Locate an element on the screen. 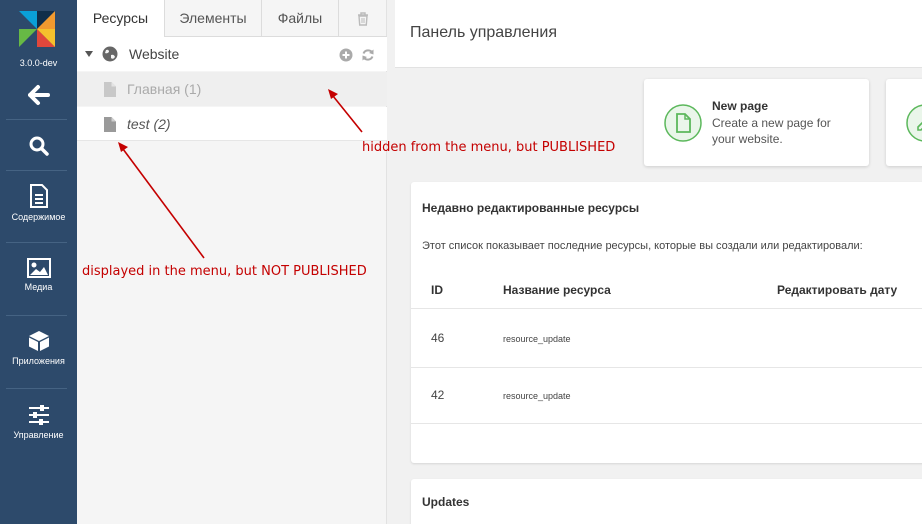 This screenshot has width=922, height=524. nav-label: Медиа is located at coordinates (38, 287).